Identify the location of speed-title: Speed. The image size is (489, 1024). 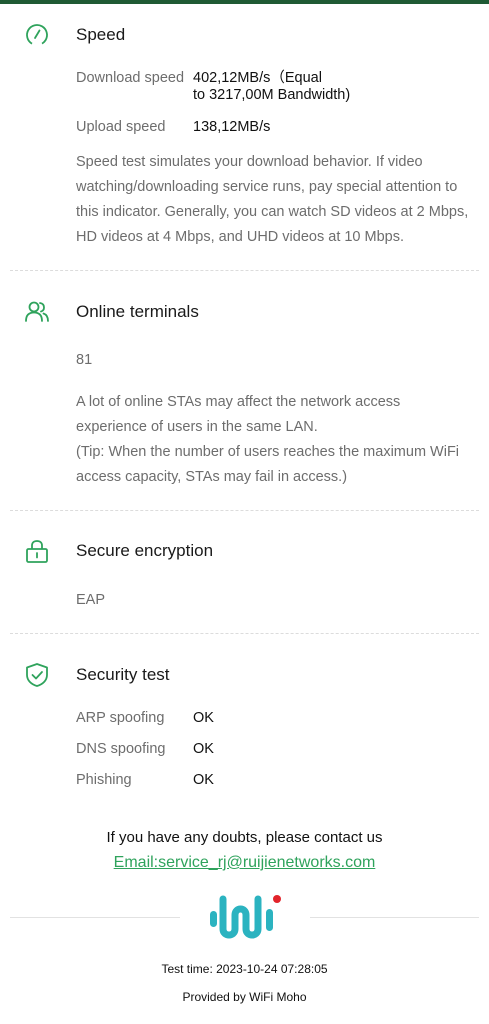
(101, 34).